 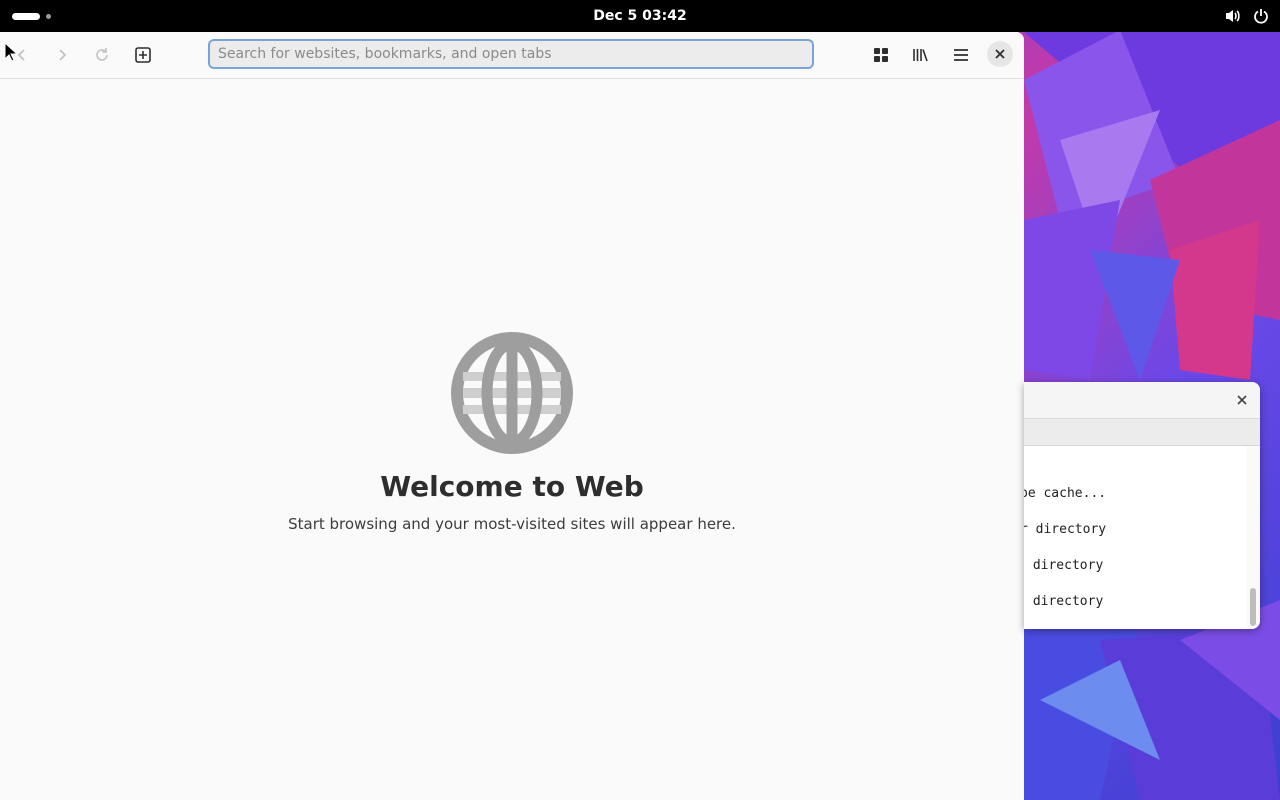 I want to click on clock: Dec 5 03:42, so click(x=639, y=16).